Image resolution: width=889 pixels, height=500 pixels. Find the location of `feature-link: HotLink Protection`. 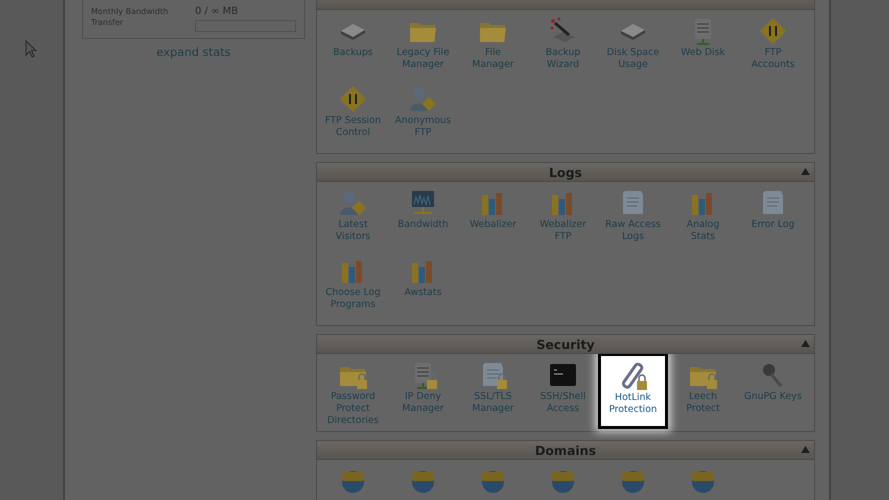

feature-link: HotLink Protection is located at coordinates (633, 391).